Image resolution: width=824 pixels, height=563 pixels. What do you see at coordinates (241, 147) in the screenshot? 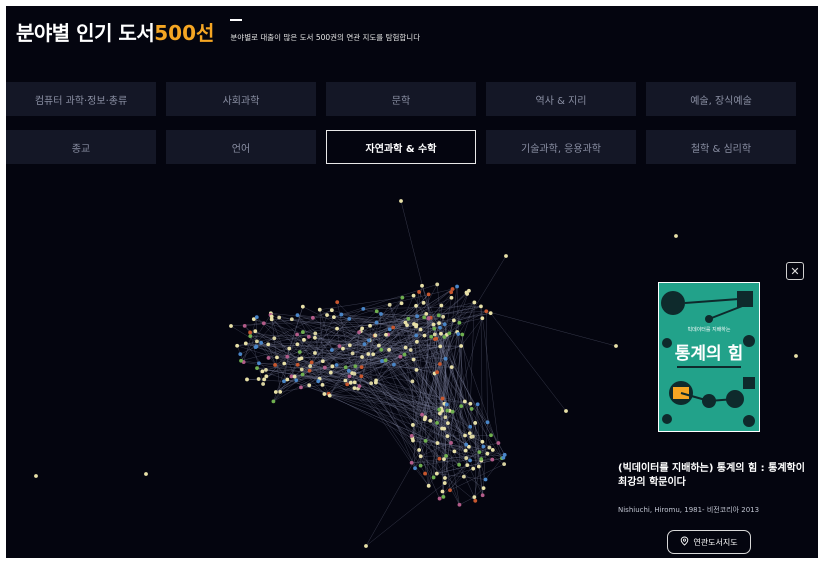
I see `category-button-language: 언어` at bounding box center [241, 147].